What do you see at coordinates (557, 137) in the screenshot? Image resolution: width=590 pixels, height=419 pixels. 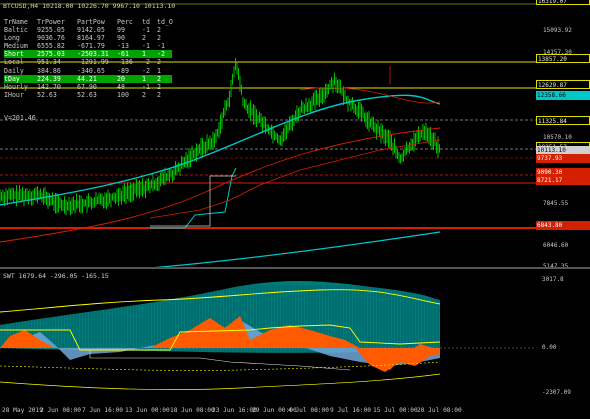 I see `price-axis-label: 10570.10` at bounding box center [557, 137].